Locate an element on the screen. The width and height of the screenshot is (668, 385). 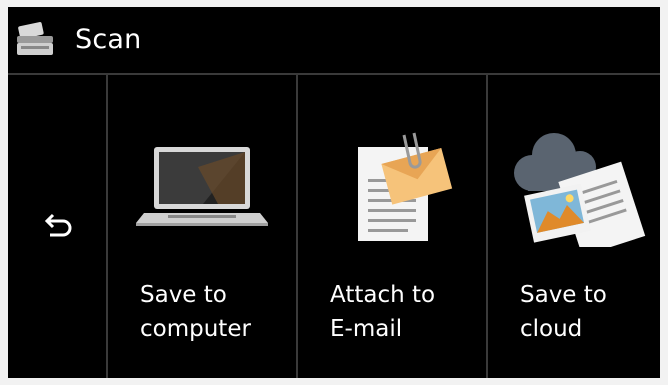
return-arrow-icon is located at coordinates (58, 224).